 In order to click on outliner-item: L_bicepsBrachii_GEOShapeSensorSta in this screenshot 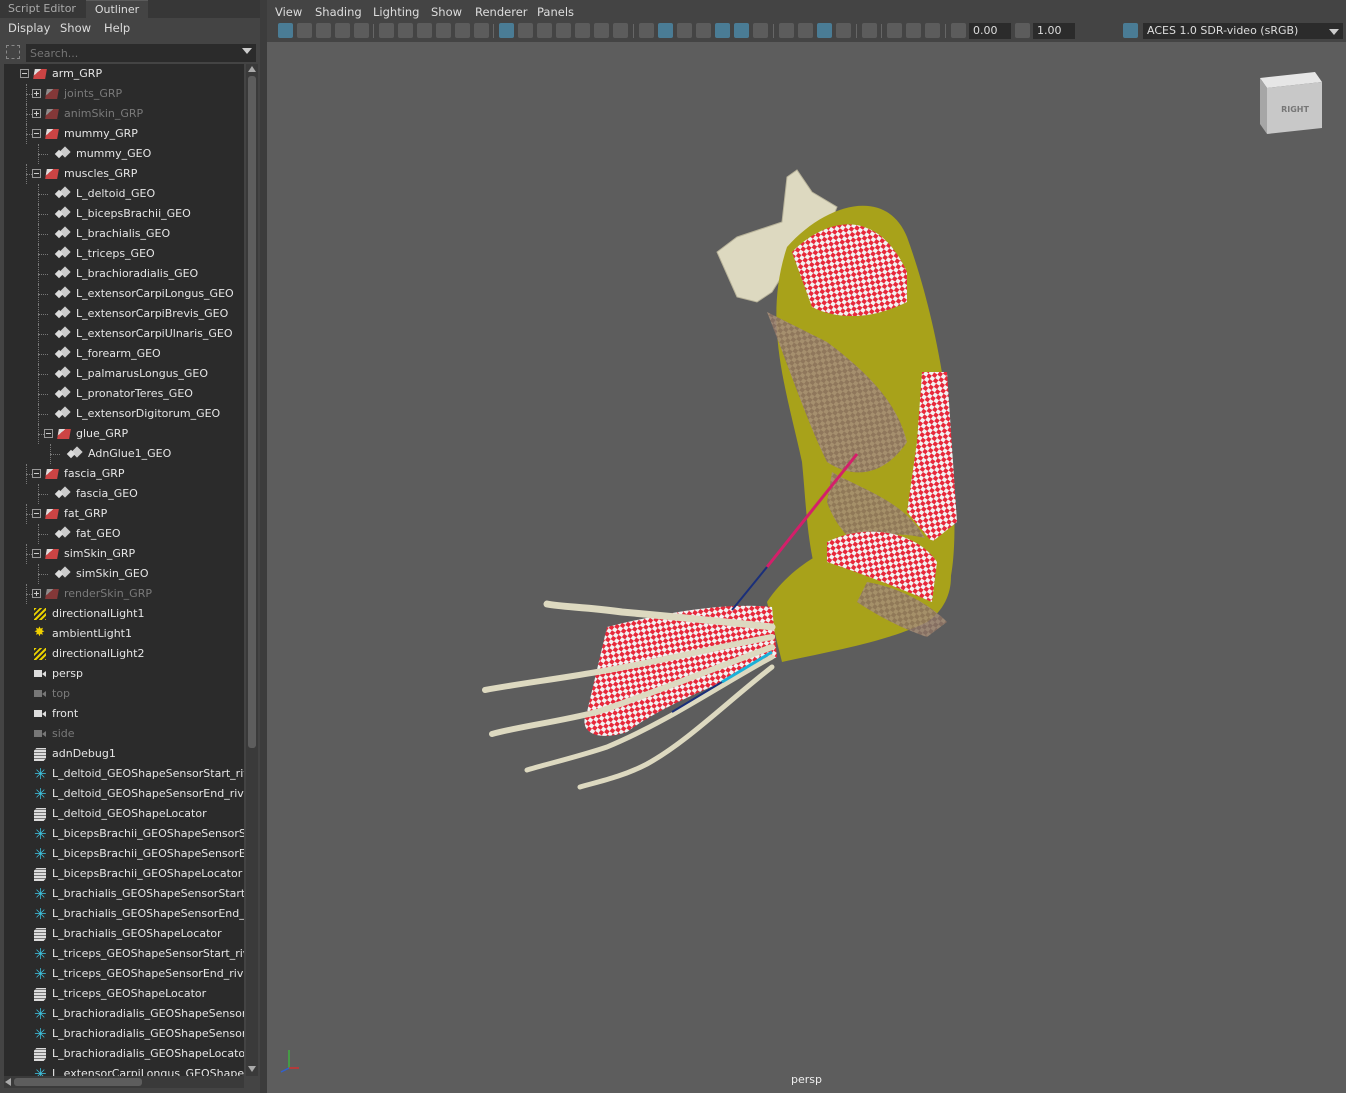, I will do `click(124, 834)`.